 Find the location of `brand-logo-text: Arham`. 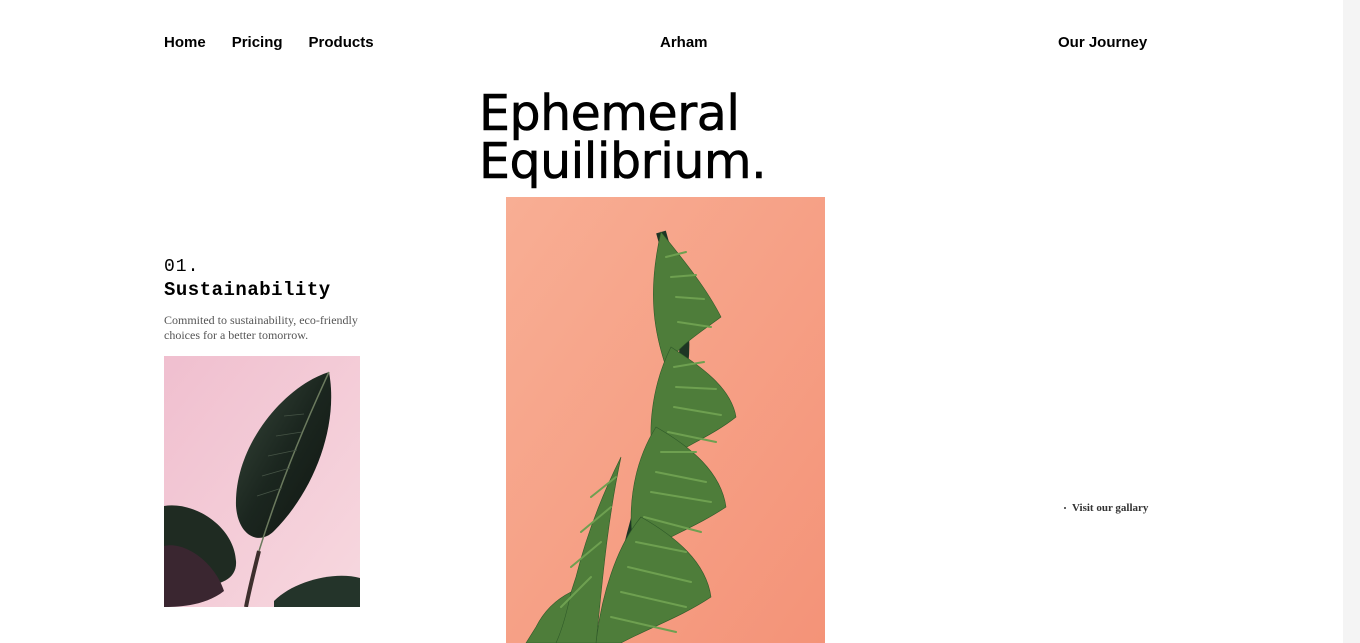

brand-logo-text: Arham is located at coordinates (684, 42).